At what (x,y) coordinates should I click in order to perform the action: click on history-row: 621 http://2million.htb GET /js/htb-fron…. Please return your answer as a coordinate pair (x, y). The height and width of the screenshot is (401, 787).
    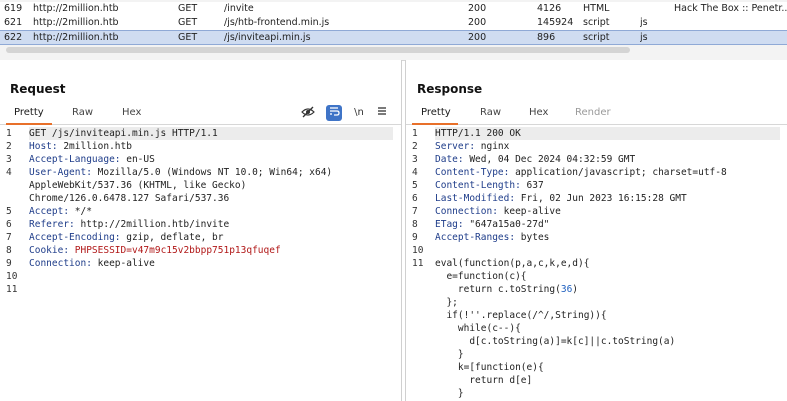
    Looking at the image, I should click on (393, 23).